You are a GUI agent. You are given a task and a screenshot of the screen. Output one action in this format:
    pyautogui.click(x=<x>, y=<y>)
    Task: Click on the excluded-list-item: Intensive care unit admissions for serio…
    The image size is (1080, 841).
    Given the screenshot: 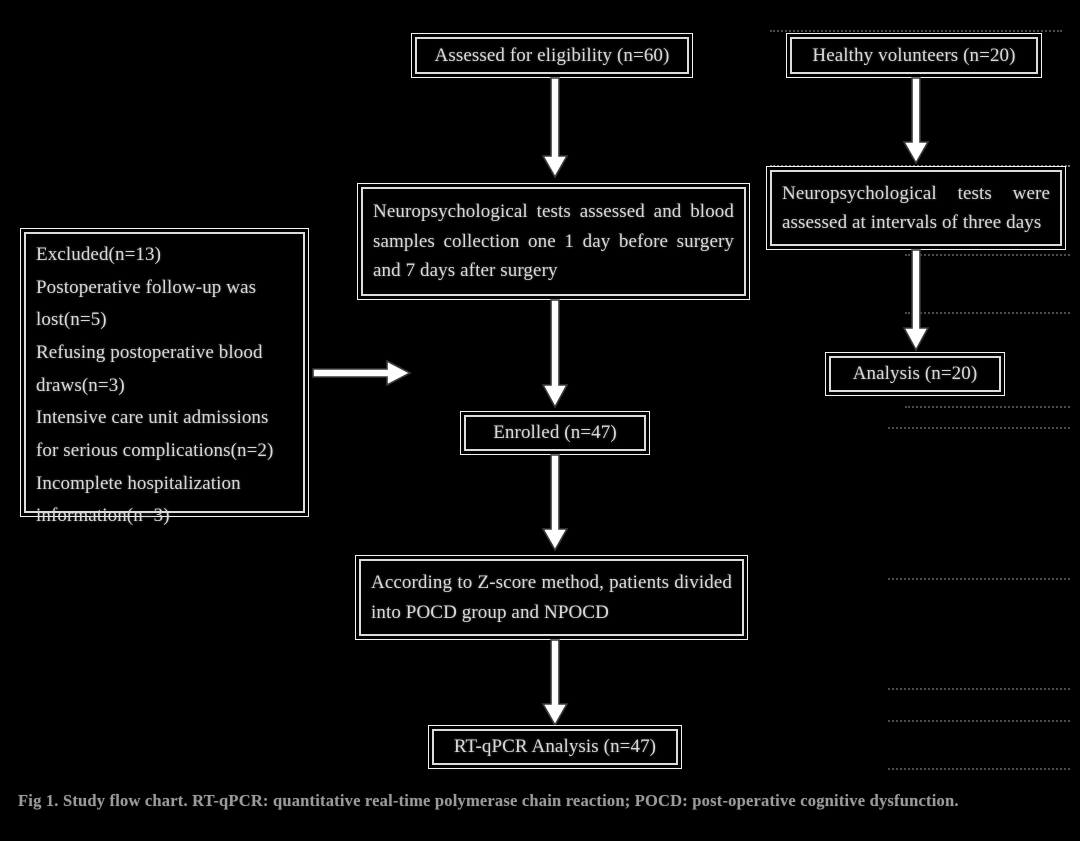 What is the action you would take?
    pyautogui.click(x=155, y=434)
    